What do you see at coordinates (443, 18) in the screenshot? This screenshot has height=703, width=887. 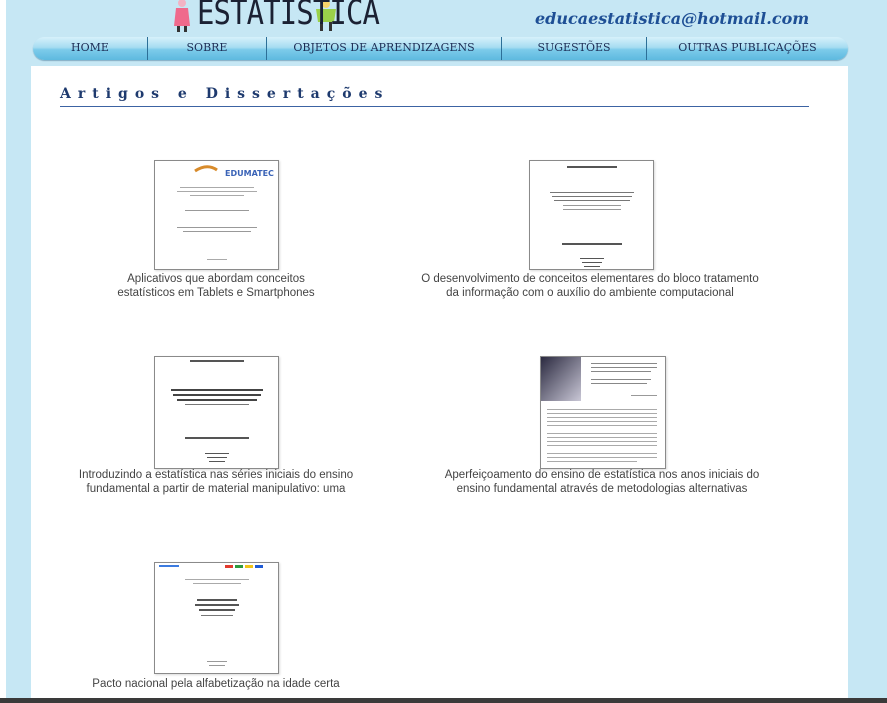 I see `site-header: ESTATÍSTICA educaestatistica@hotmail.com` at bounding box center [443, 18].